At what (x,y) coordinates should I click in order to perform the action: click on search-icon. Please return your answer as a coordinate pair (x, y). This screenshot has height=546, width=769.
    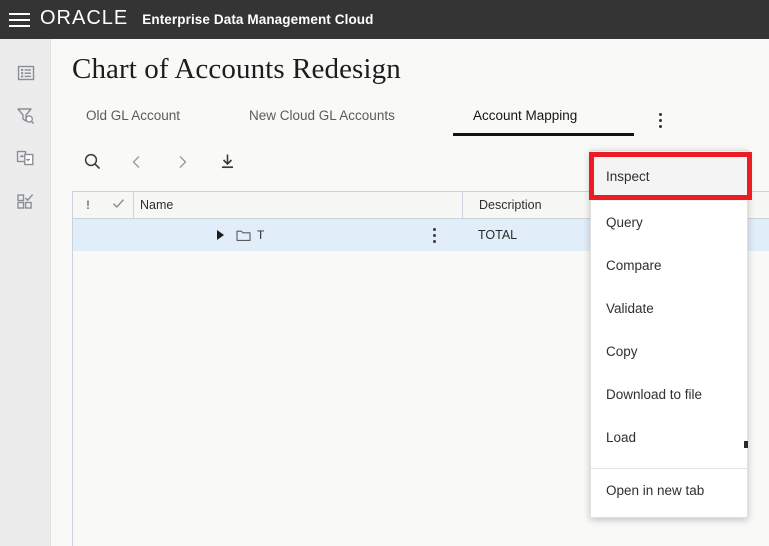
    Looking at the image, I should click on (92, 164).